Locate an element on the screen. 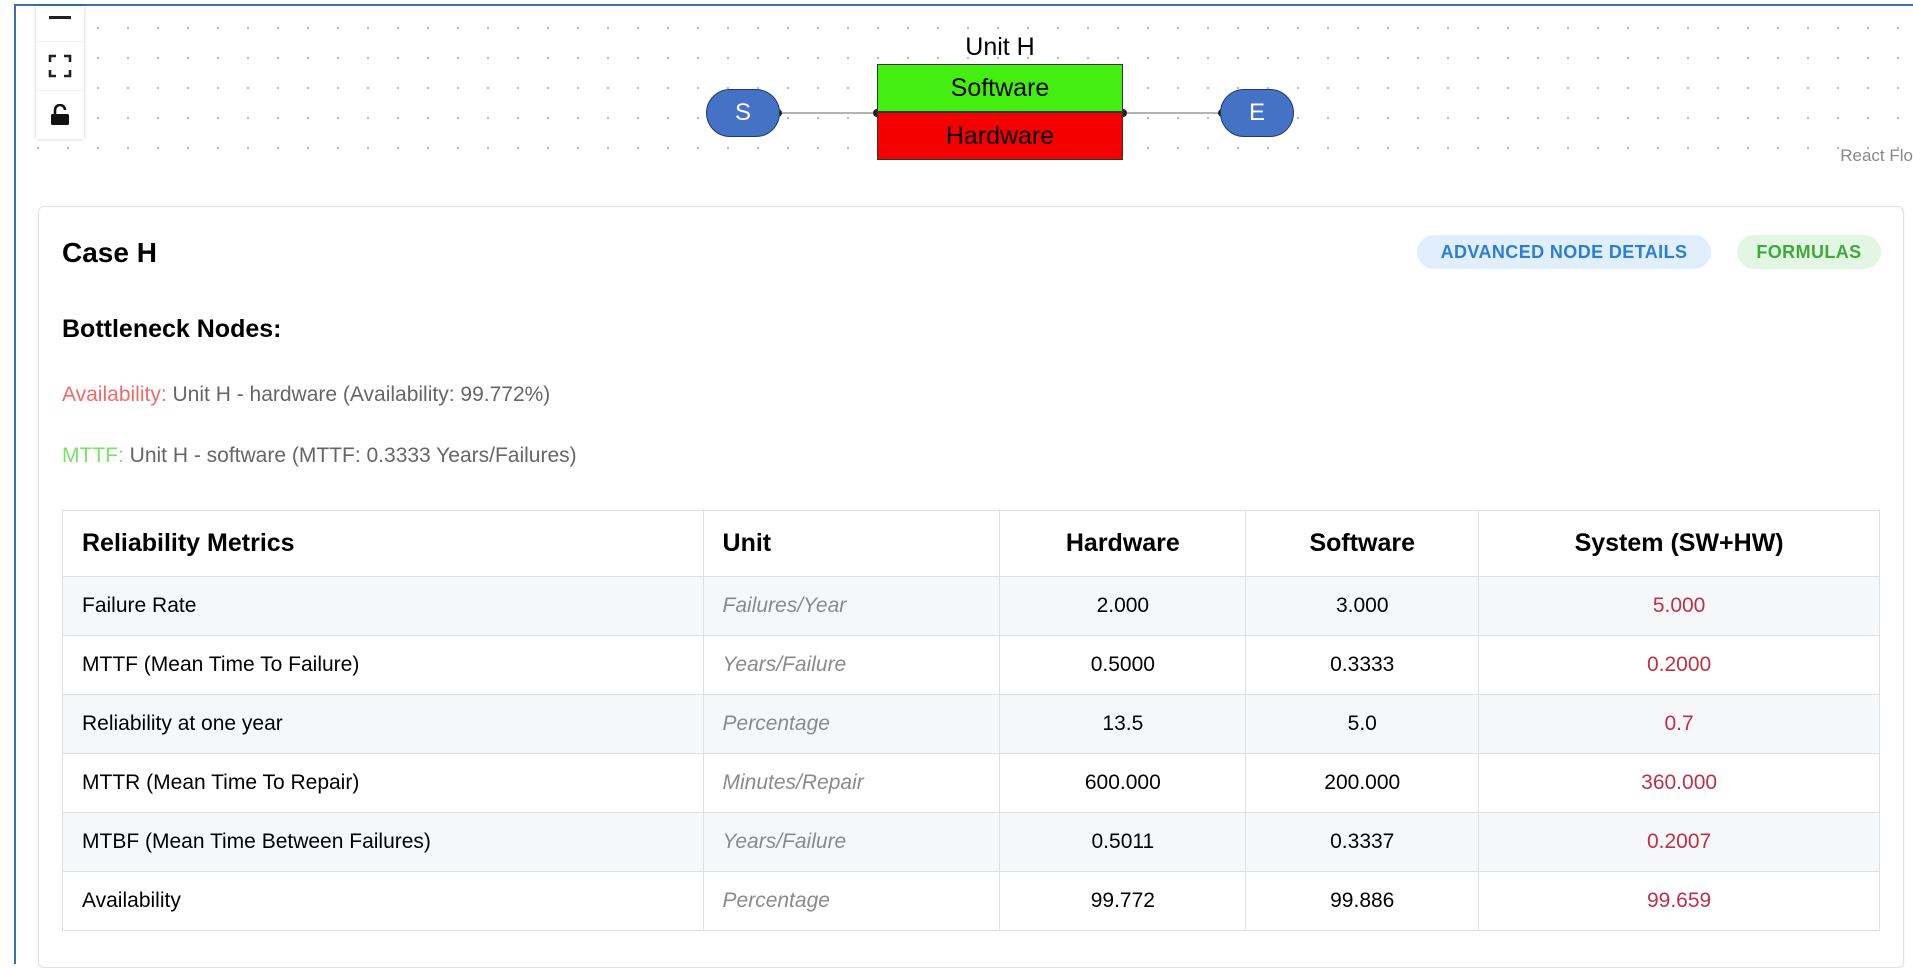 The image size is (1913, 968). unit-cell: Failures/Year is located at coordinates (851, 606).